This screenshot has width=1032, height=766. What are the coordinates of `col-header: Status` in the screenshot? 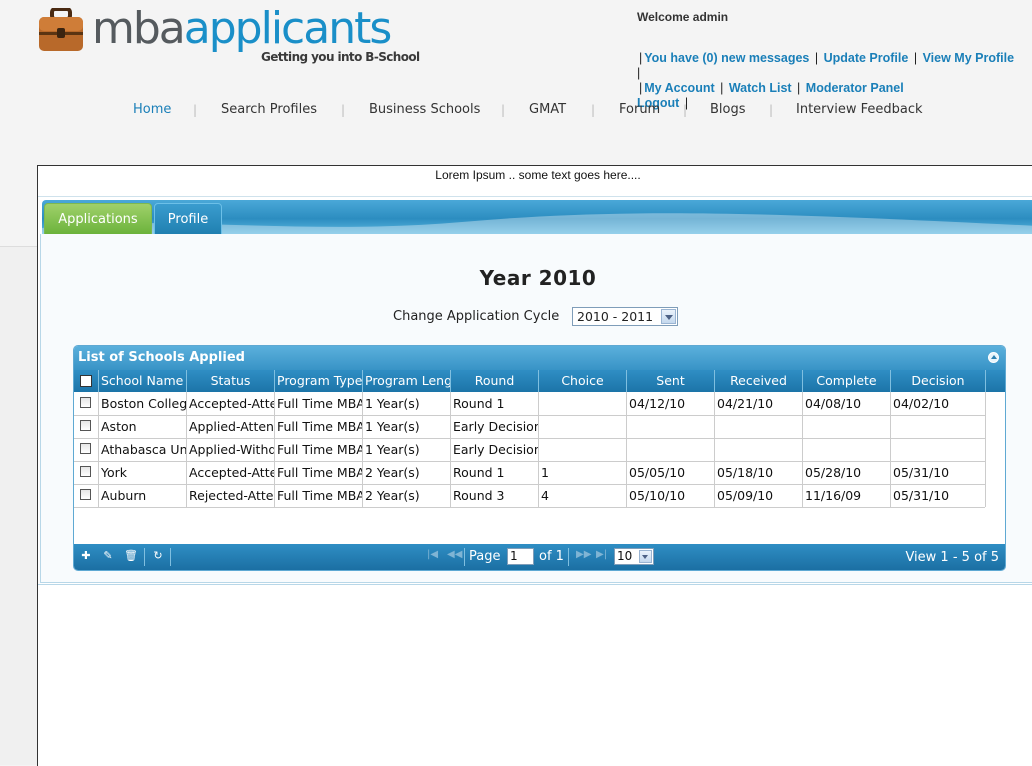 It's located at (231, 381).